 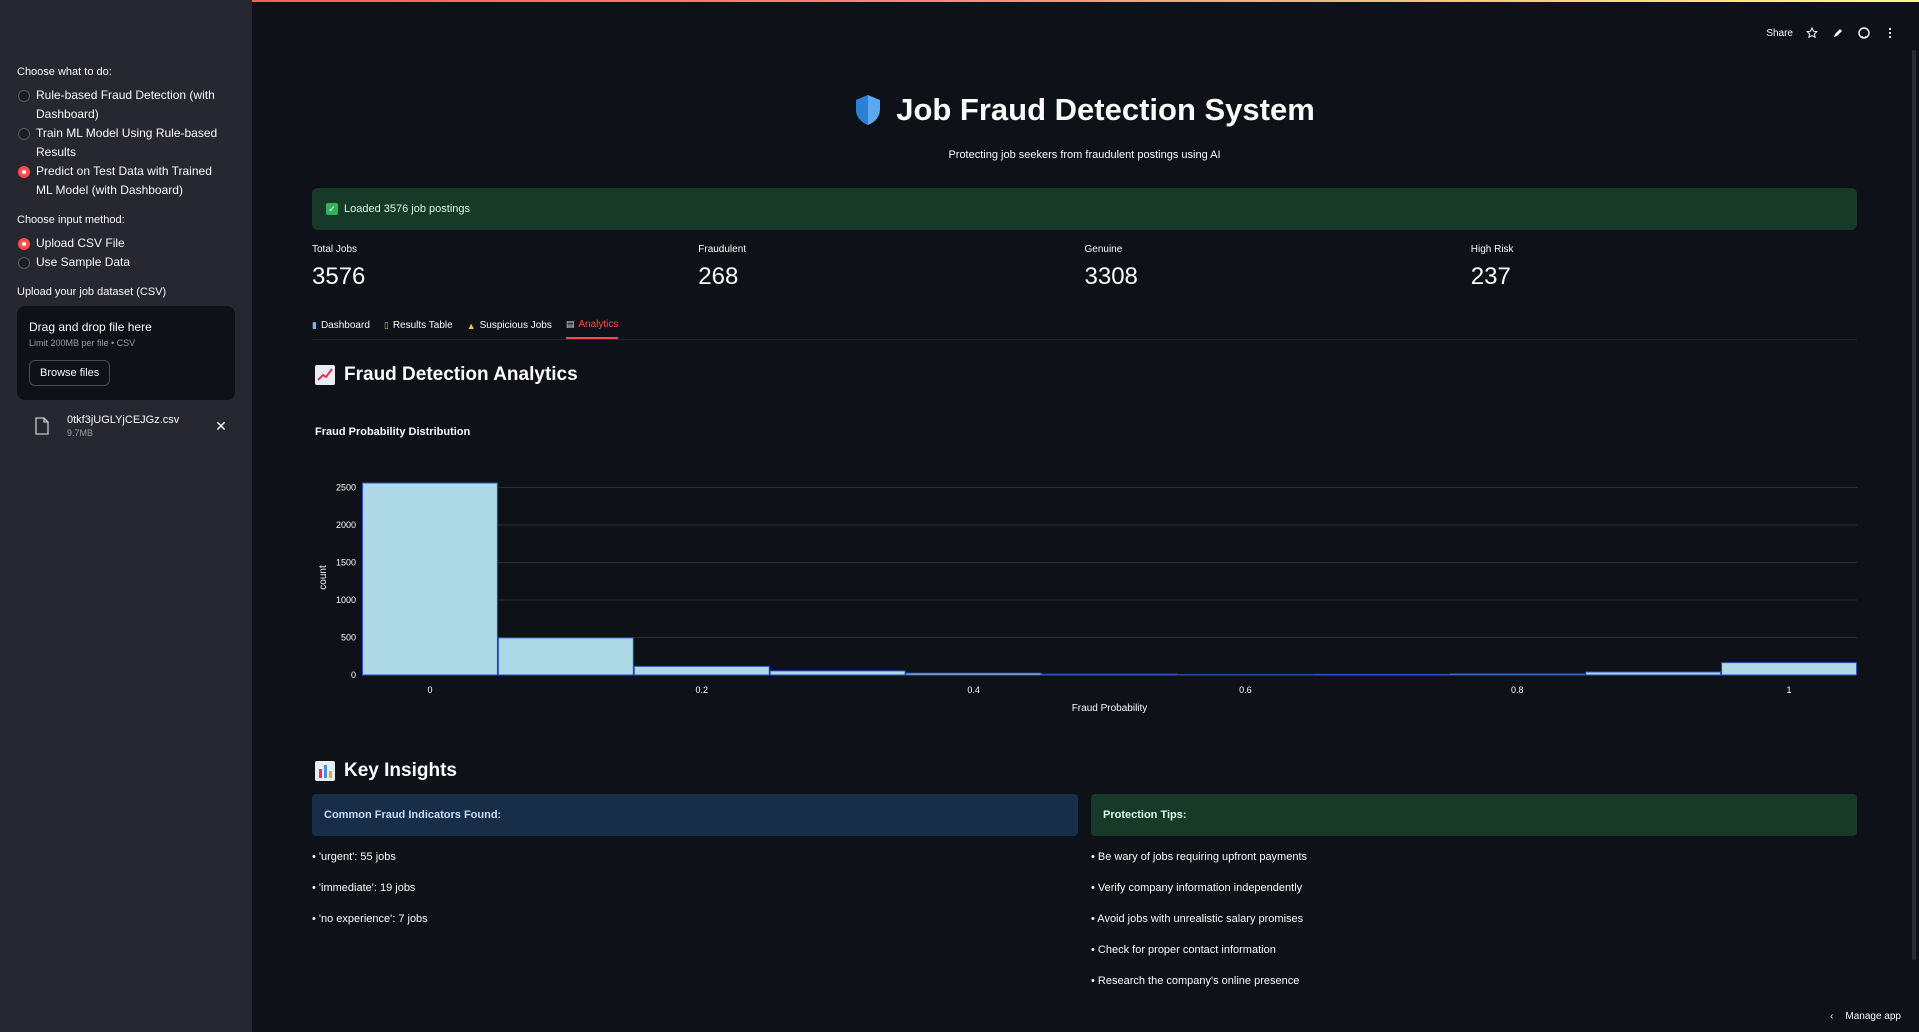 What do you see at coordinates (702, 690) in the screenshot?
I see `x-tick-label: 0.2` at bounding box center [702, 690].